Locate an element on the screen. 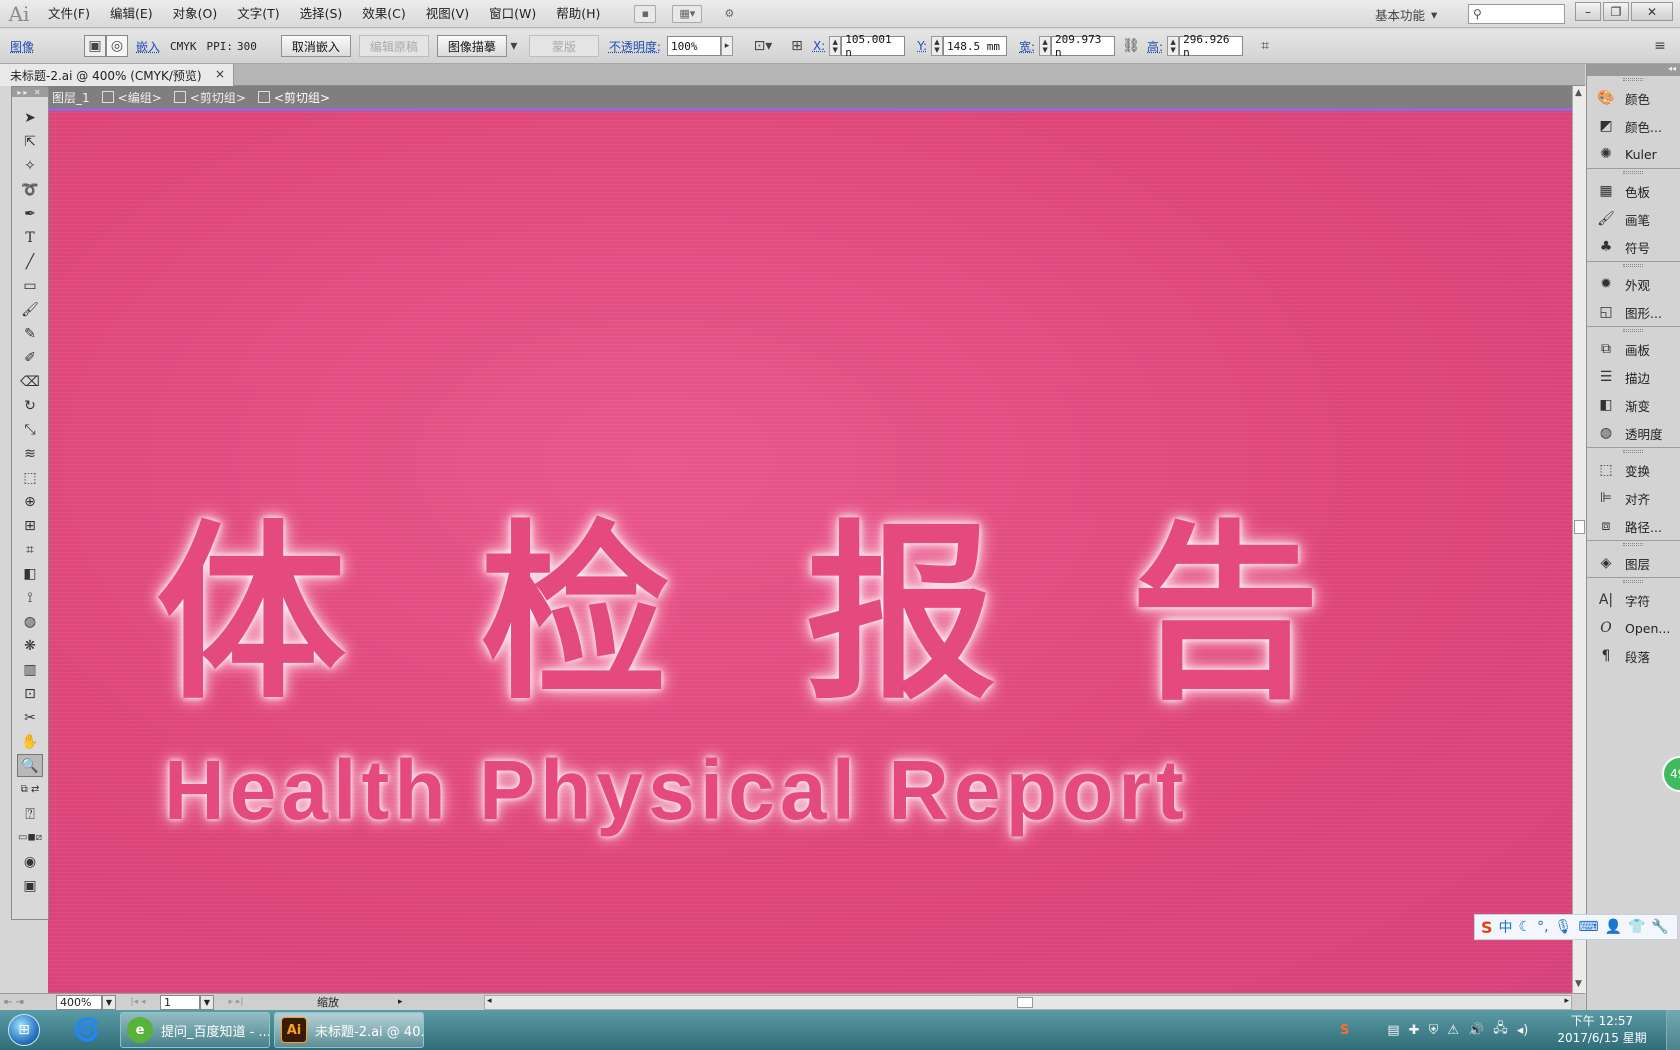 This screenshot has height=1050, width=1680. lasso-tool-icon: ➰ is located at coordinates (30, 189).